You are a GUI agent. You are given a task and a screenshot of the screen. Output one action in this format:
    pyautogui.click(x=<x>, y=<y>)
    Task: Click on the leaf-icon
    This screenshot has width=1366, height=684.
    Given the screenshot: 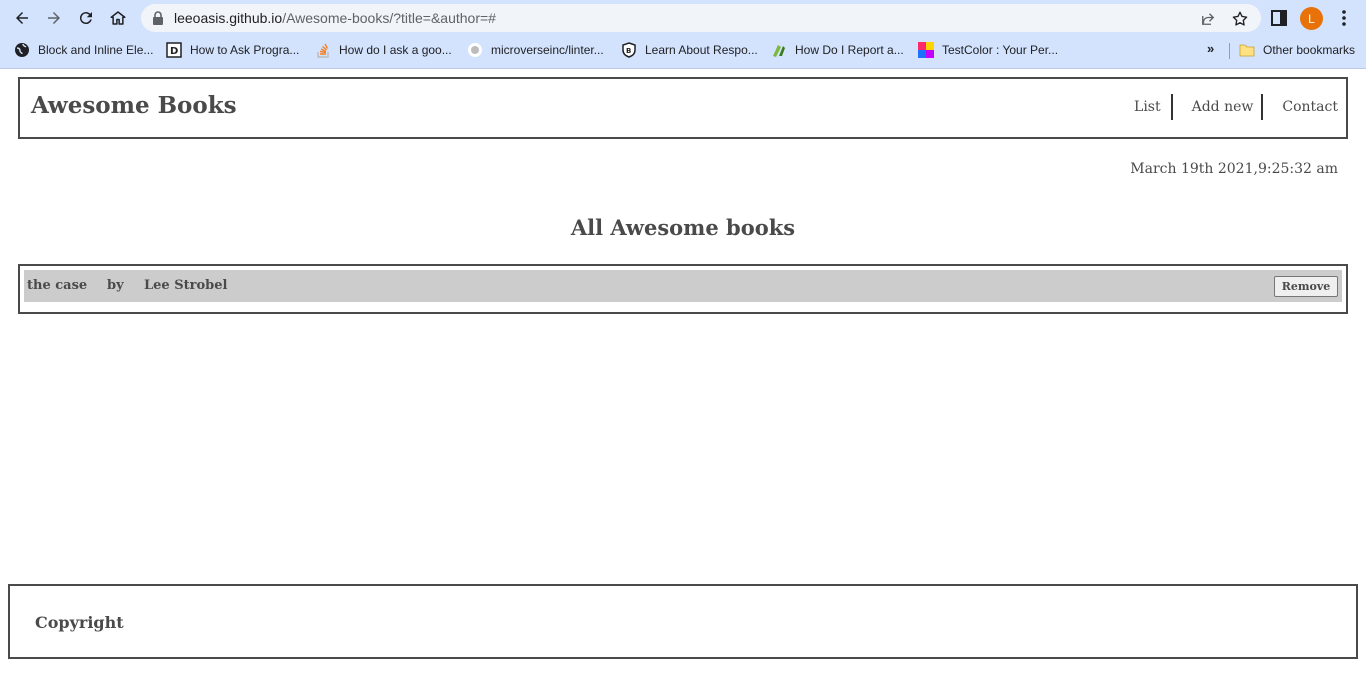 What is the action you would take?
    pyautogui.click(x=779, y=50)
    